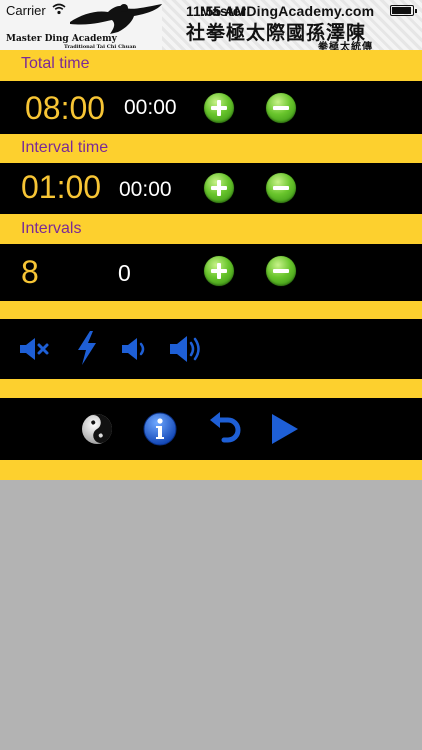 The image size is (422, 750). I want to click on total-time-row: 08:00 00:00, so click(211, 107).